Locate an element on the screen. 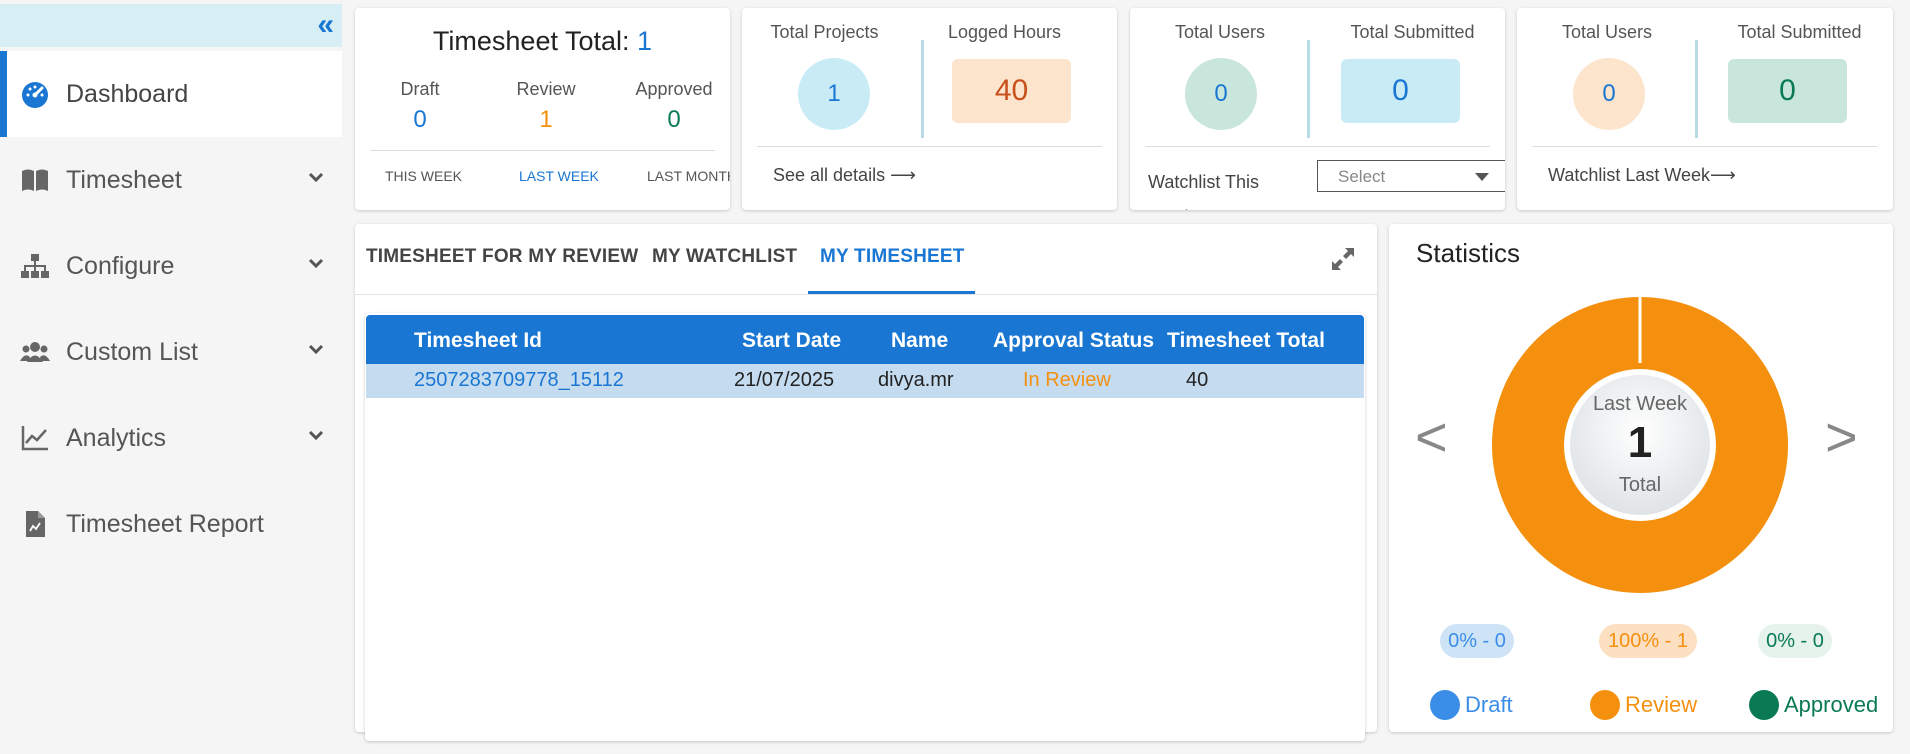 The width and height of the screenshot is (1910, 754). report-file-icon is located at coordinates (35, 524).